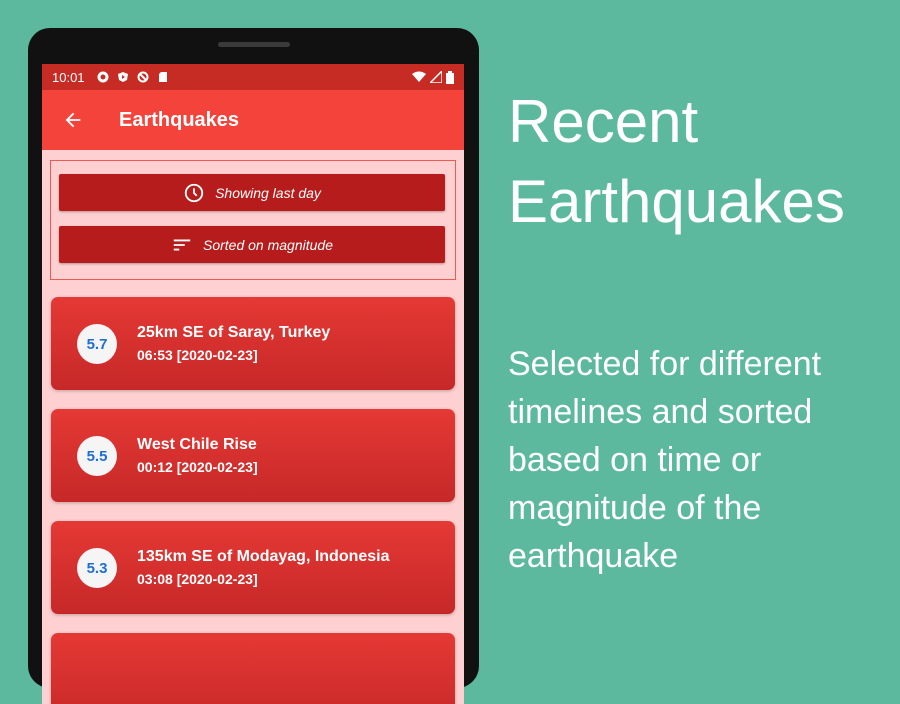 The width and height of the screenshot is (900, 704). Describe the element at coordinates (68, 77) in the screenshot. I see `status-time: 10:01` at that location.